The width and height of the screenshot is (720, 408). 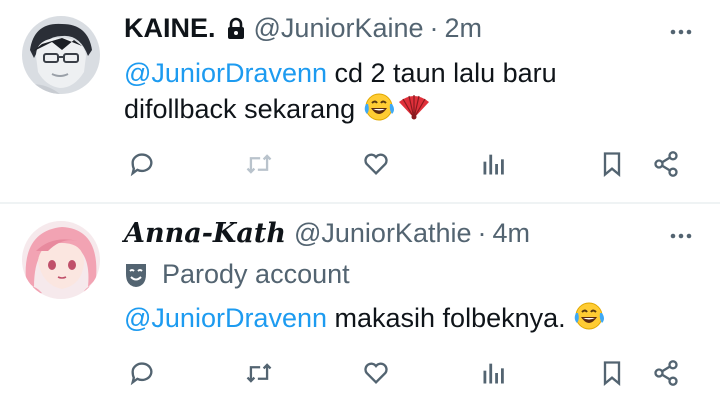 I want to click on tweet-header: Anna-Kath @JuniorKathie · 4m, so click(x=327, y=233).